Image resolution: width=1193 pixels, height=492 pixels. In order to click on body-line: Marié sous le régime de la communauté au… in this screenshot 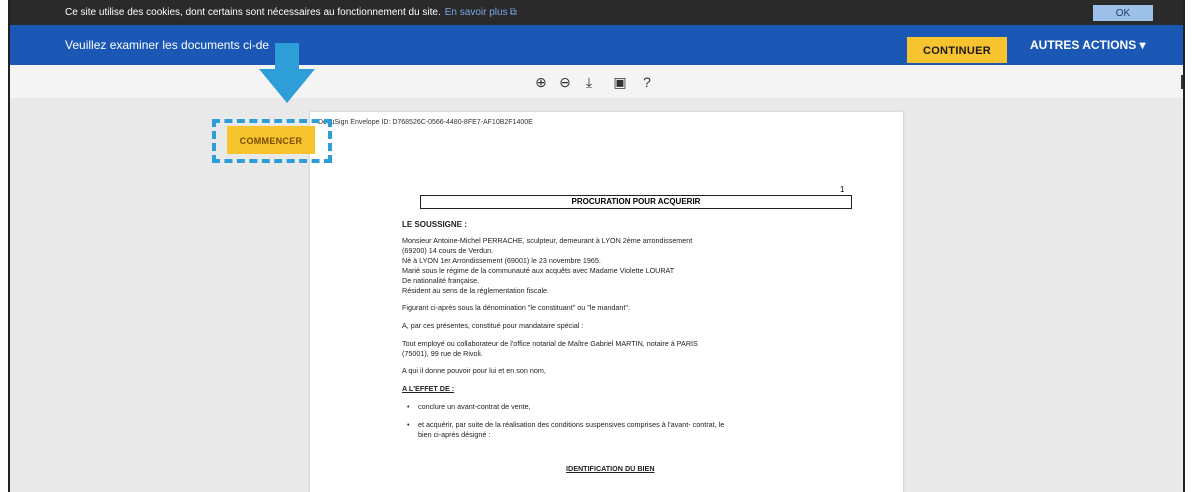, I will do `click(538, 270)`.